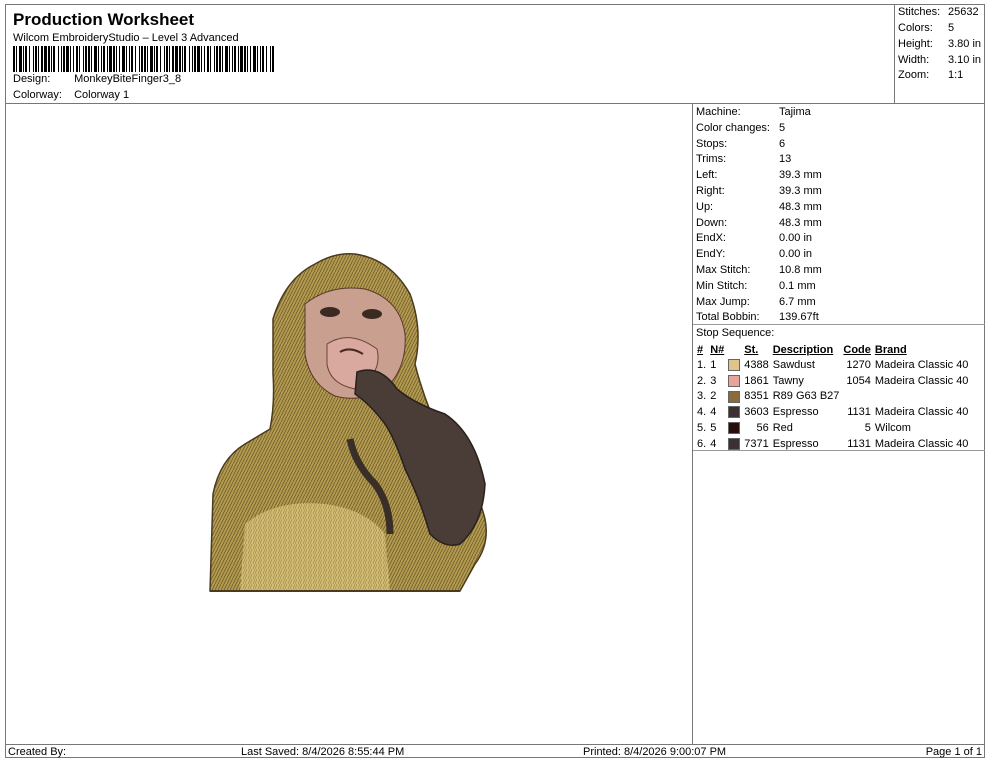  I want to click on stat-row: Max Jump: 6.7 mm, so click(756, 301).